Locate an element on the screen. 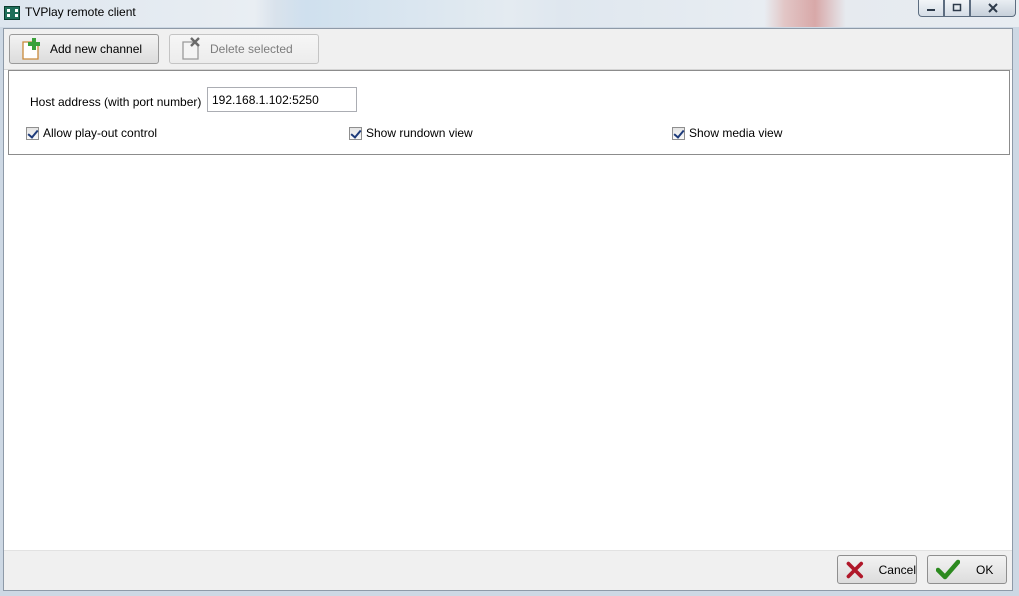 The width and height of the screenshot is (1019, 596). show-rundown-label: Show rundown view is located at coordinates (419, 133).